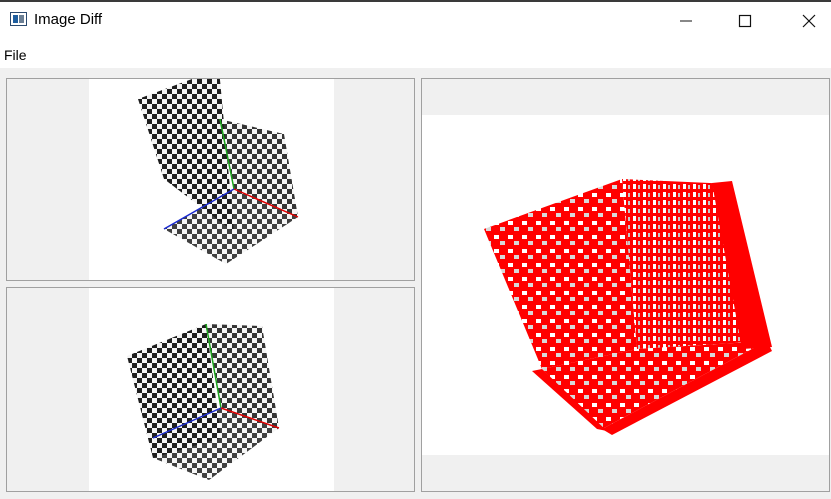 Image resolution: width=831 pixels, height=499 pixels. I want to click on title-bar: Image Diff, so click(415, 20).